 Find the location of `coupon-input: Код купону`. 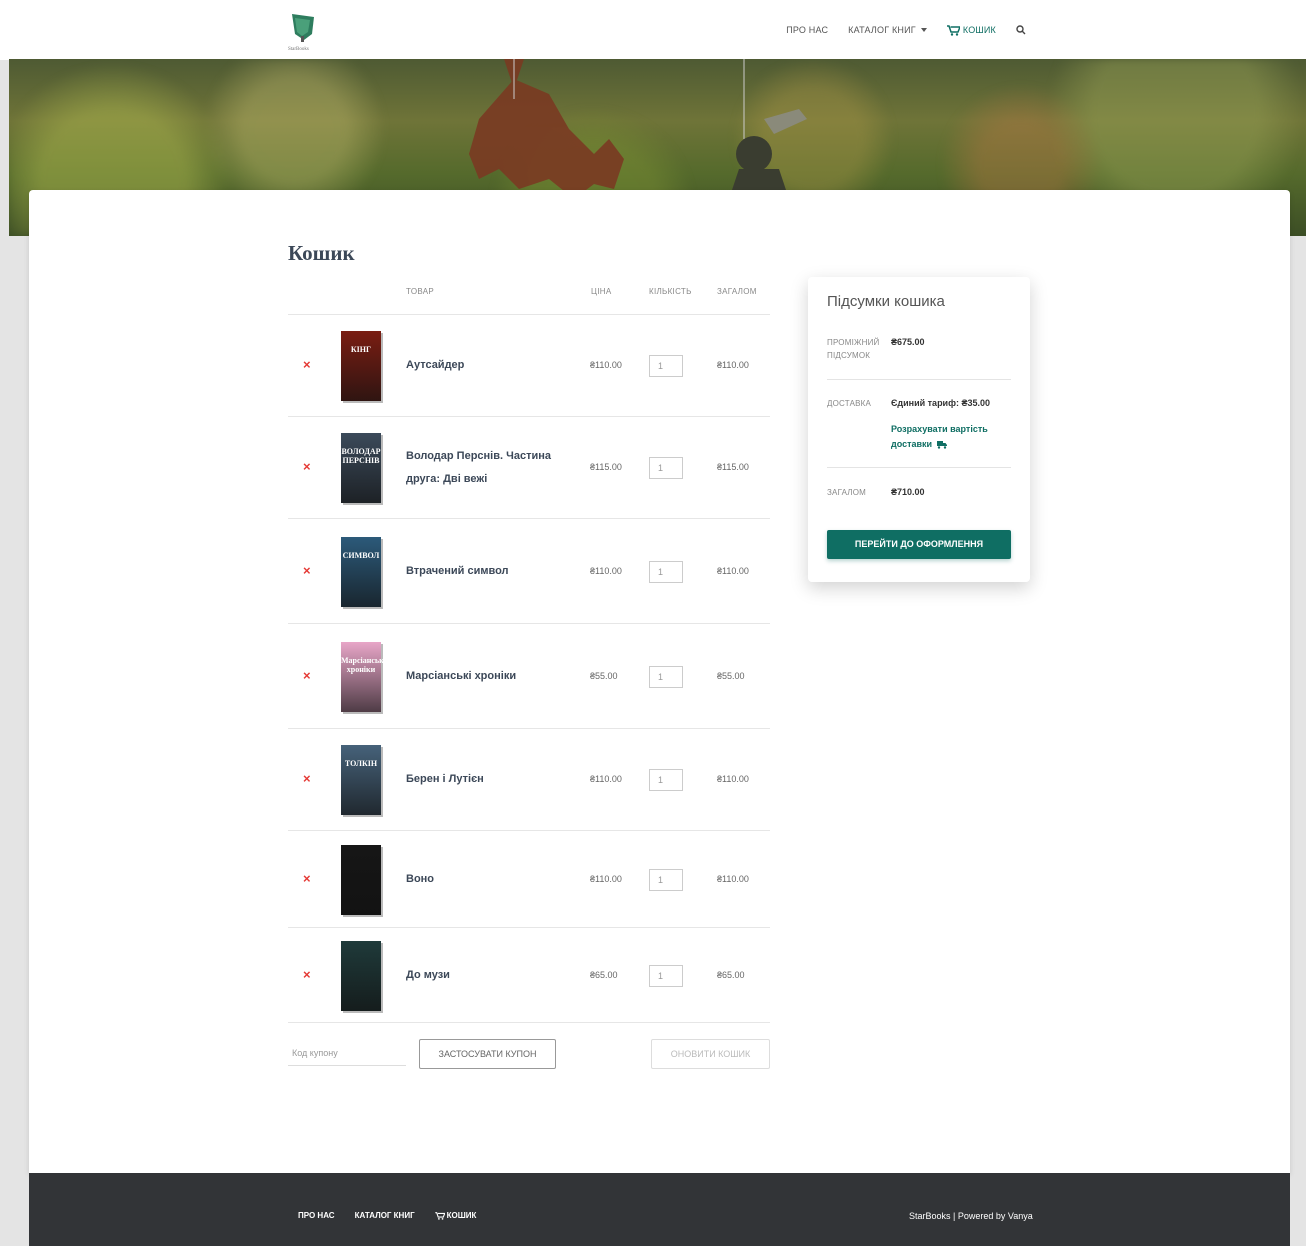

coupon-input: Код купону is located at coordinates (347, 1053).